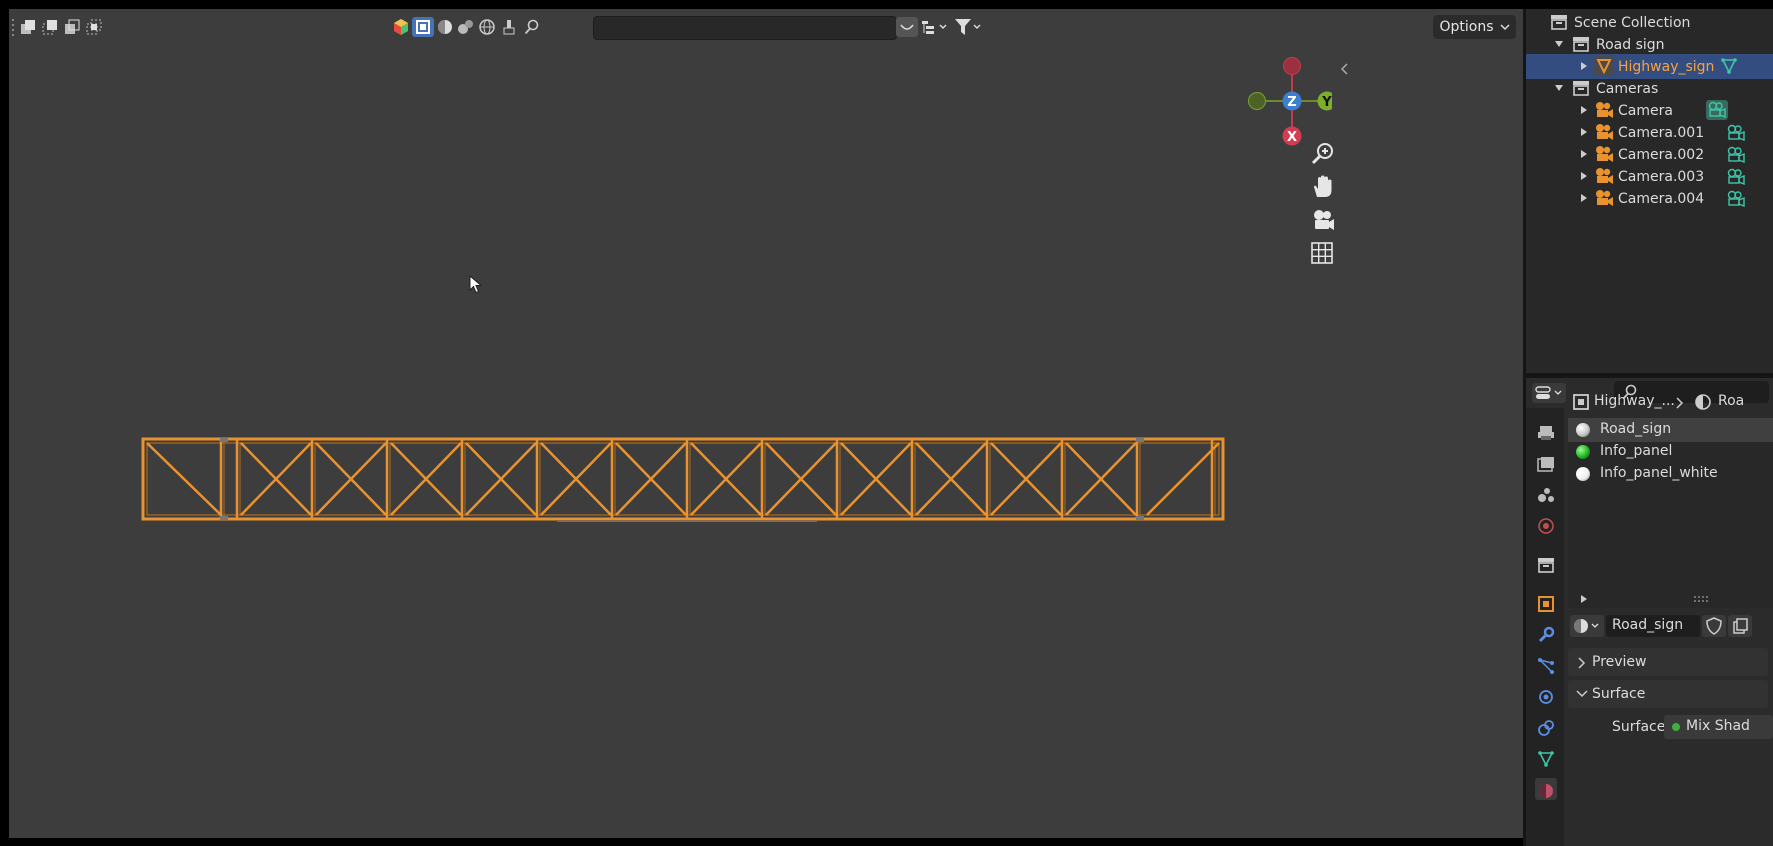 This screenshot has width=1773, height=846. I want to click on select-new-icon, so click(28, 27).